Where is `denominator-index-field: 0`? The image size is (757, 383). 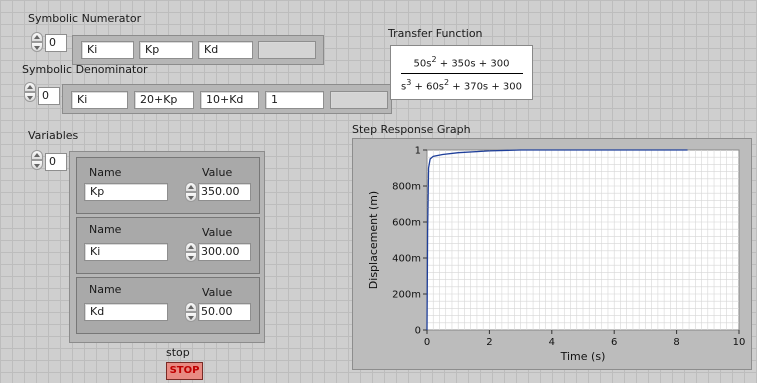
denominator-index-field: 0 is located at coordinates (49, 96).